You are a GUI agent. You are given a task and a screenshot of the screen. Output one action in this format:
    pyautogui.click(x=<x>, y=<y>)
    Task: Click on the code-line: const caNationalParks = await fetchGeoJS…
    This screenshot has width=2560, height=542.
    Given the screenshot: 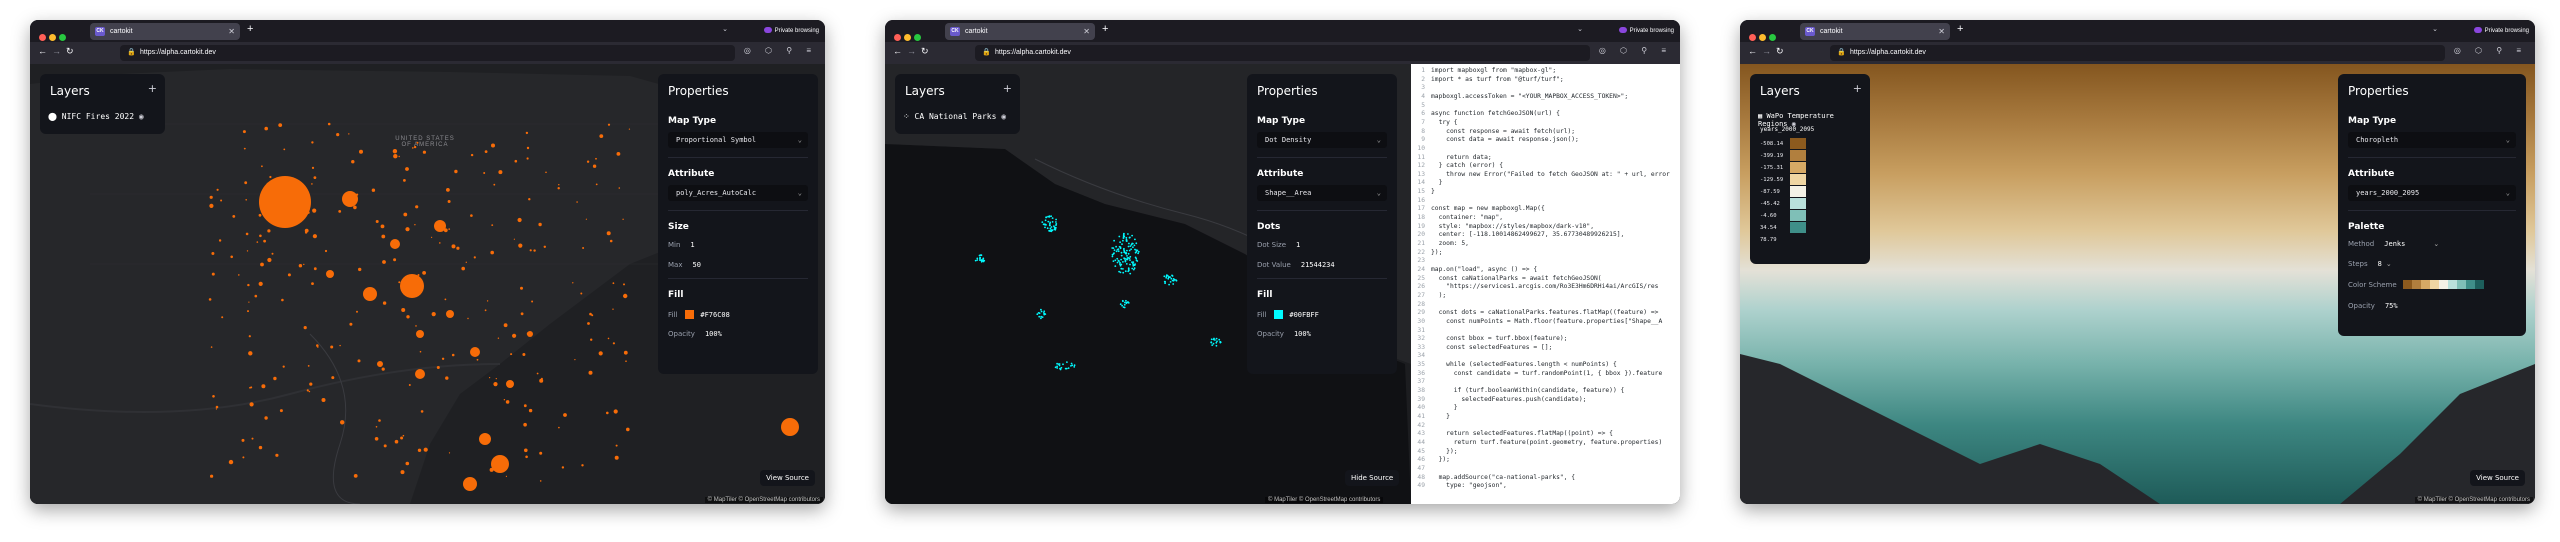 What is the action you would take?
    pyautogui.click(x=1516, y=278)
    